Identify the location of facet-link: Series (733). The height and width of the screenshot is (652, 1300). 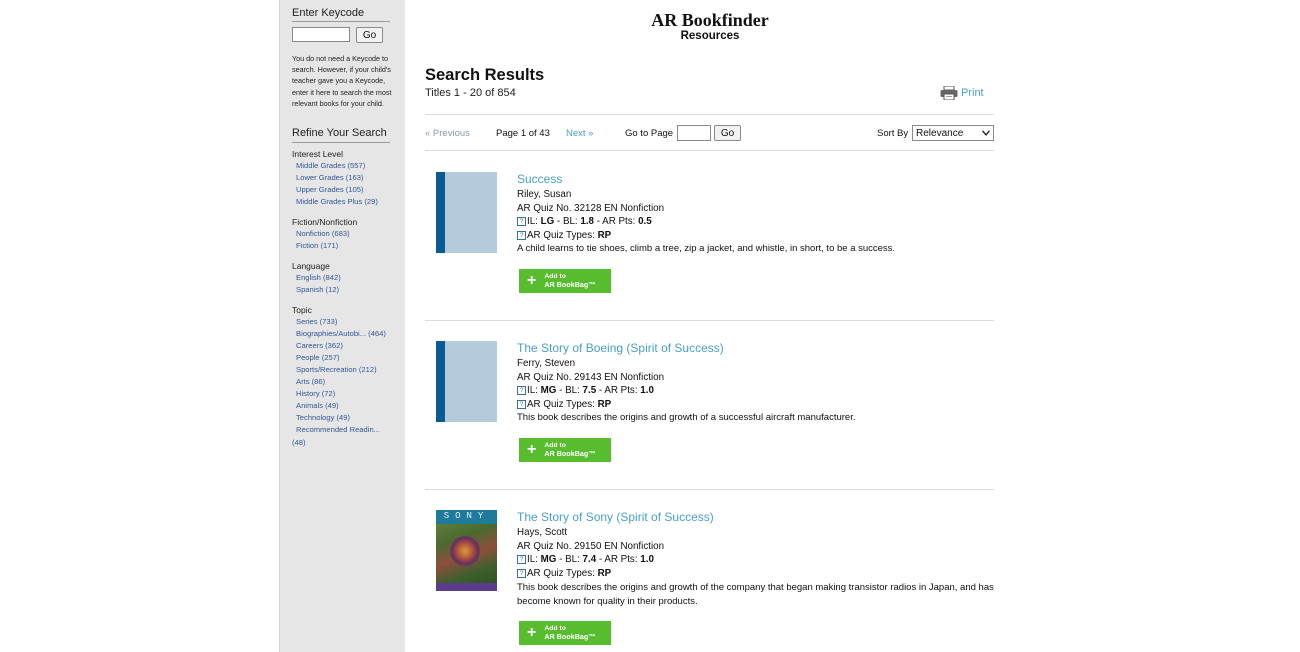
(341, 322).